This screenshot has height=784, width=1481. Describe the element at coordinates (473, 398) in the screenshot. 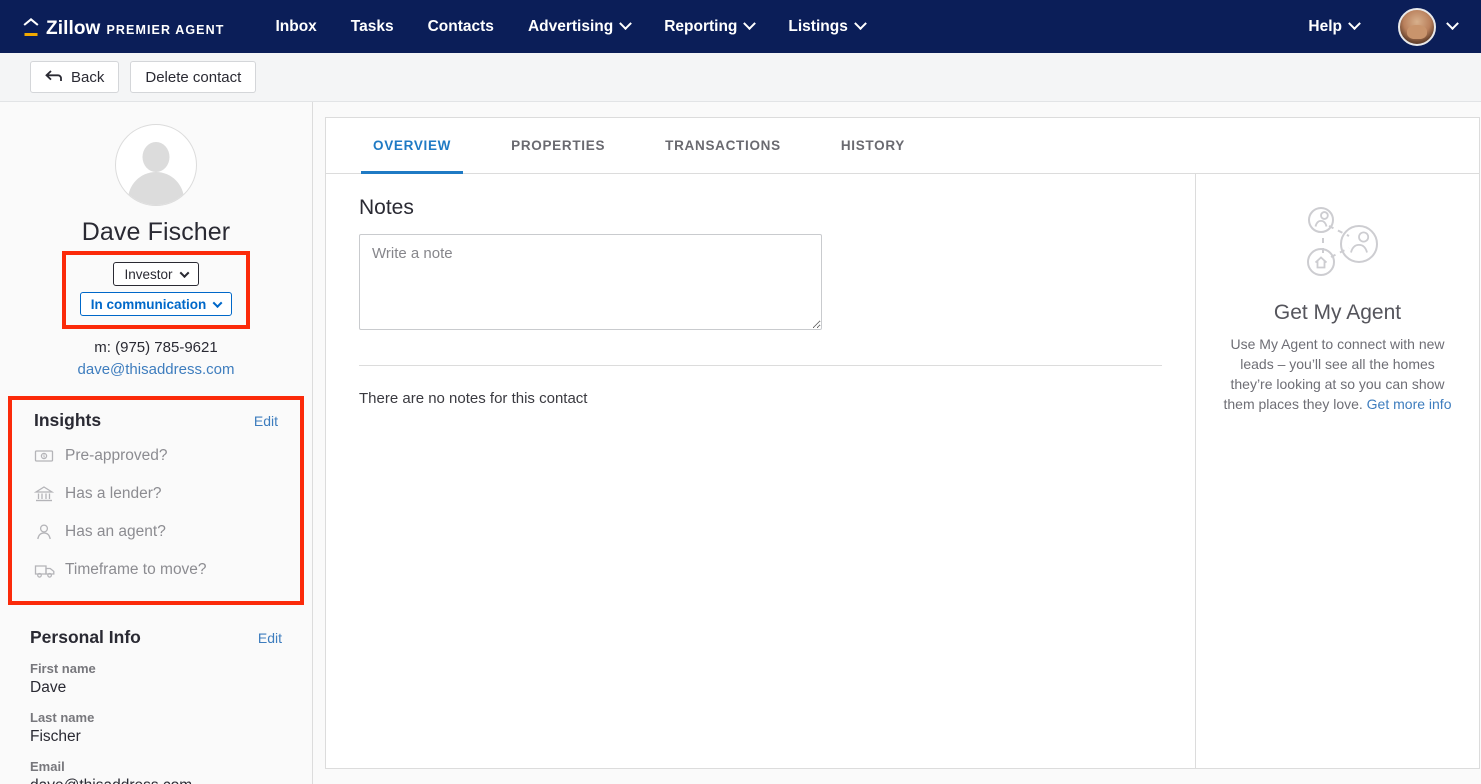

I see `notes-empty-message: There are no notes for this contact` at that location.